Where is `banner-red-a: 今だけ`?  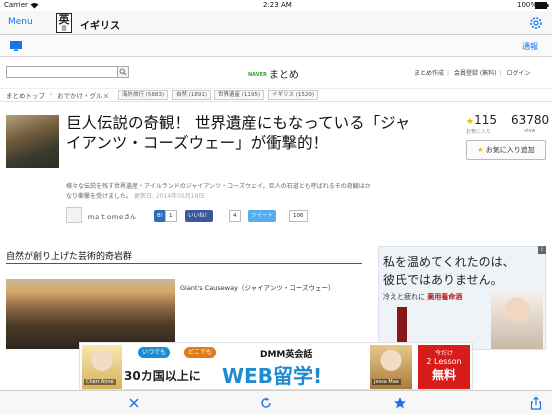
banner-red-a: 今だけ is located at coordinates (443, 353).